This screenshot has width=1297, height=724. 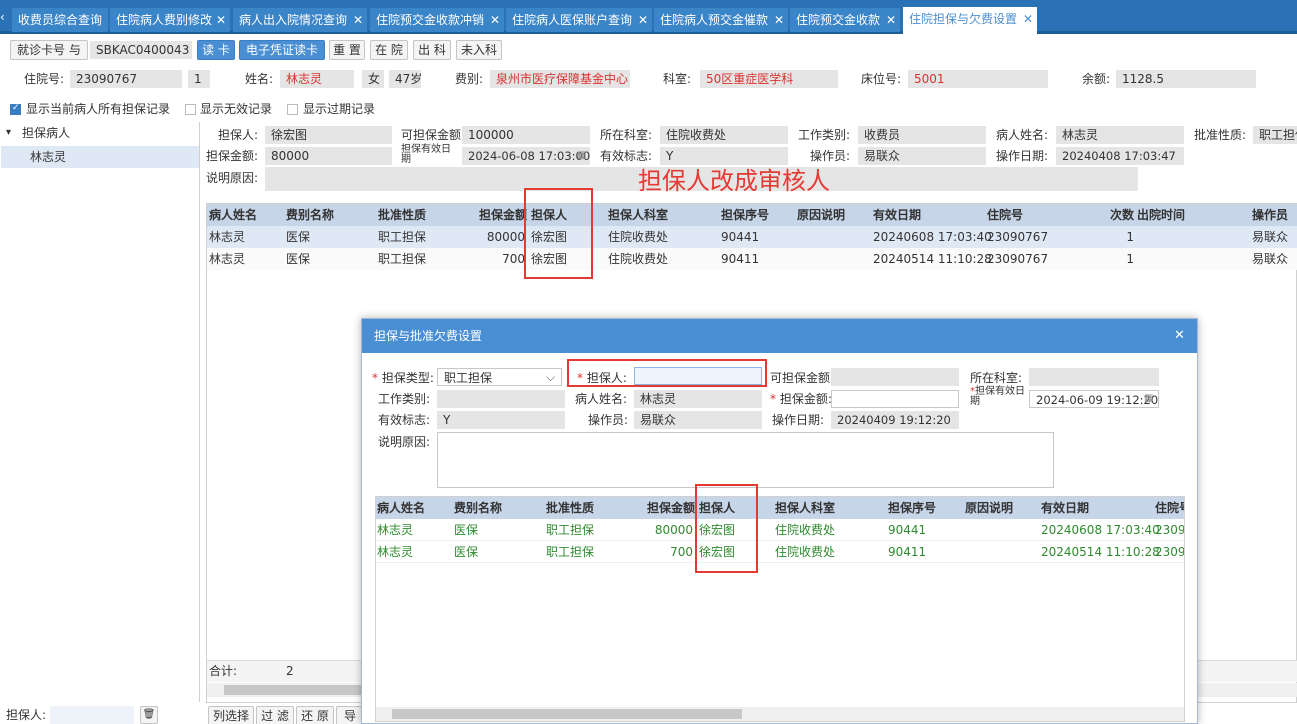 I want to click on cell: 90441, so click(x=740, y=237).